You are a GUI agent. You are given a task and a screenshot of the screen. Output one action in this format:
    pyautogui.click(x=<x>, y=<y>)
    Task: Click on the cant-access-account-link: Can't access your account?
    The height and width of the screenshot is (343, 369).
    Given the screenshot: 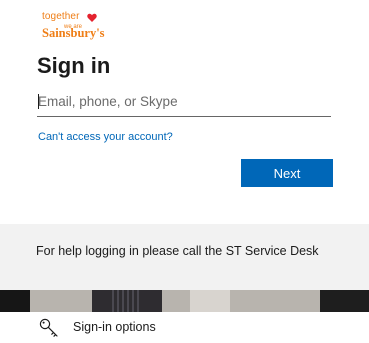 What is the action you would take?
    pyautogui.click(x=105, y=137)
    